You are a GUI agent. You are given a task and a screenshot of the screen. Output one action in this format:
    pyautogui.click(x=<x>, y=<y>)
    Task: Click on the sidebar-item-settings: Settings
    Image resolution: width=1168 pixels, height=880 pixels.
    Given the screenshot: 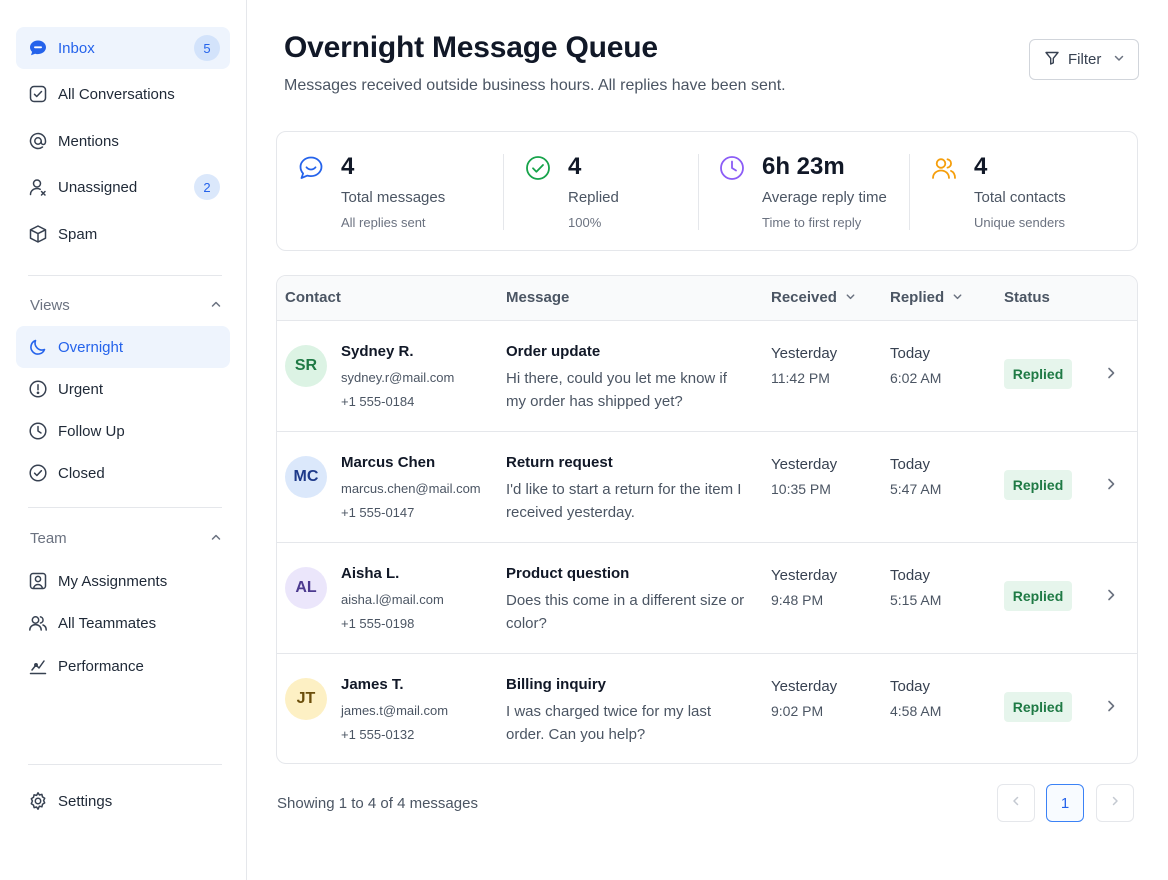 What is the action you would take?
    pyautogui.click(x=123, y=801)
    